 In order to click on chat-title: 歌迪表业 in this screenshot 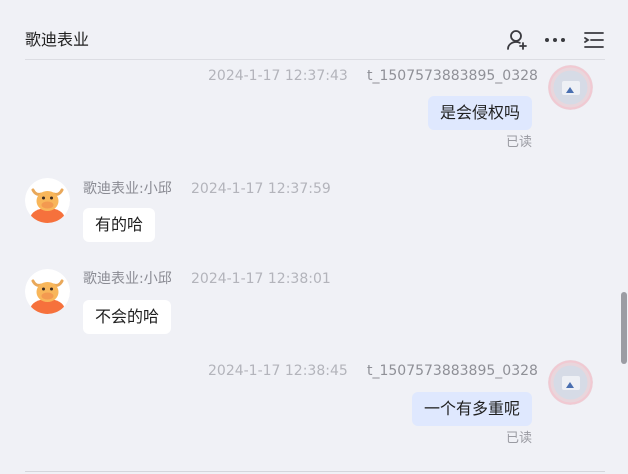, I will do `click(57, 39)`.